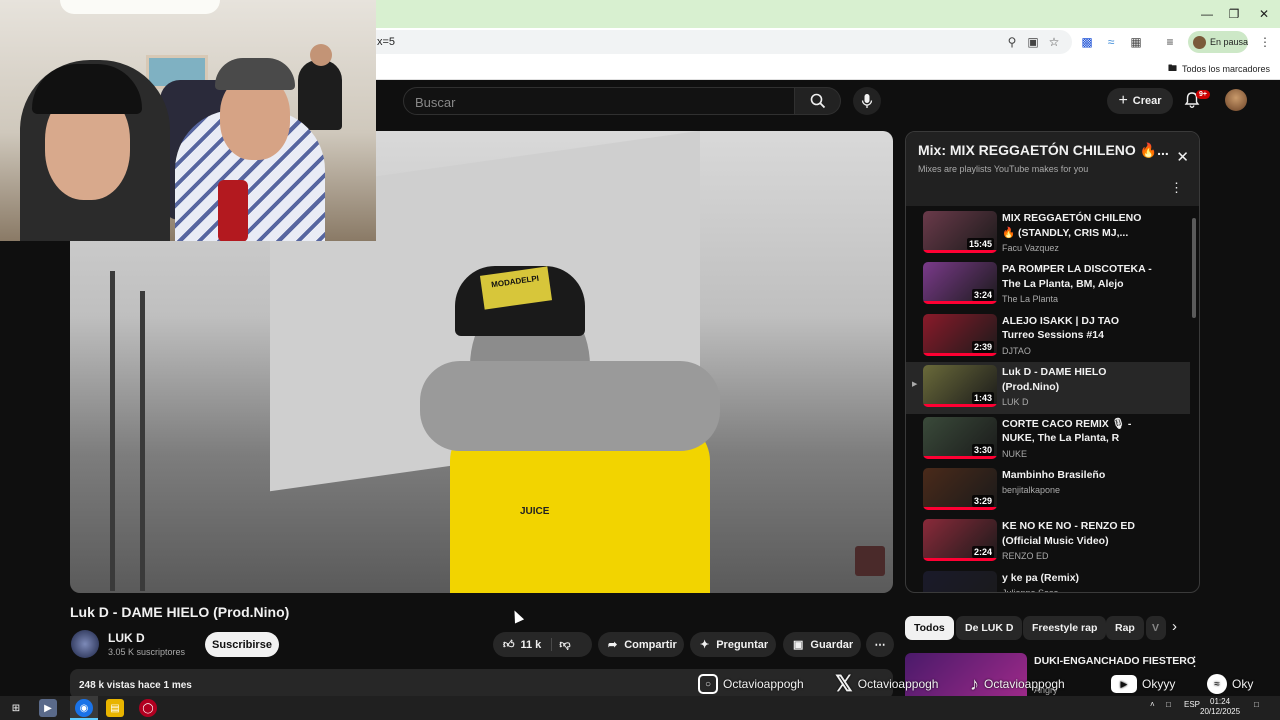  Describe the element at coordinates (1065, 628) in the screenshot. I see `chip-freestyle-rap: Freestyle rap` at that location.